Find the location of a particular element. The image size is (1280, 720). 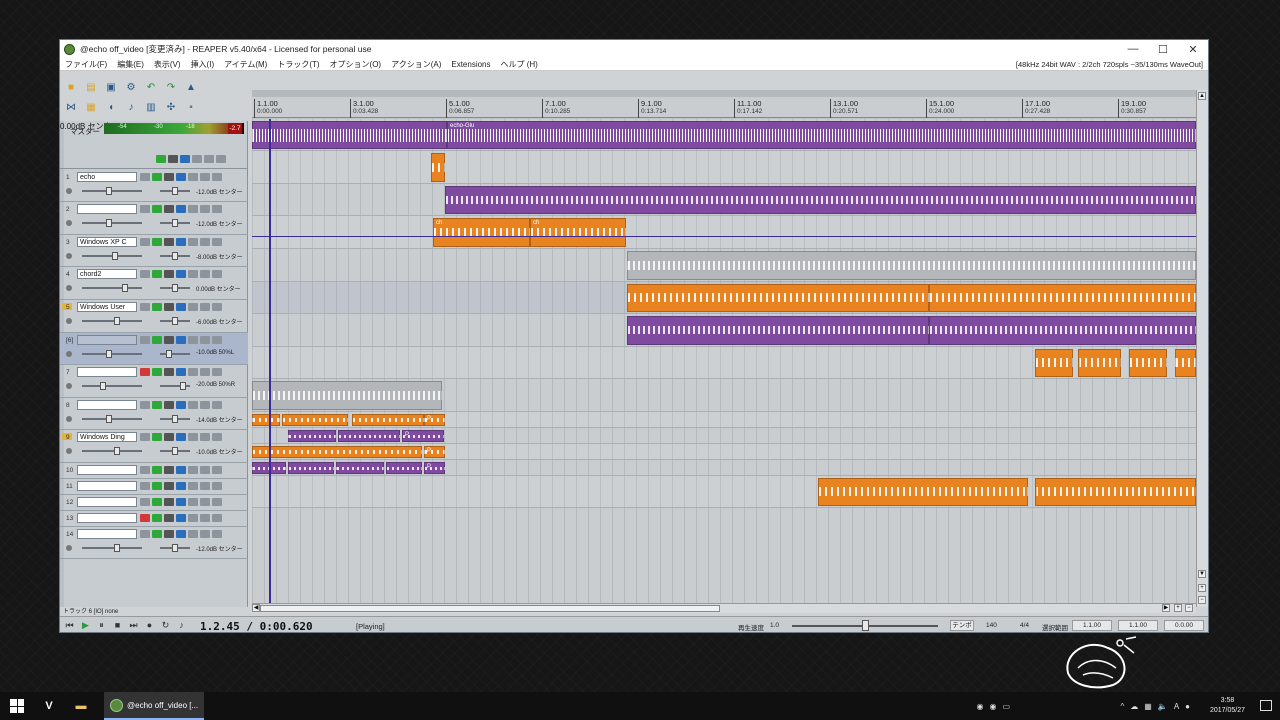

menu-edit: 編集(E) is located at coordinates (130, 64).